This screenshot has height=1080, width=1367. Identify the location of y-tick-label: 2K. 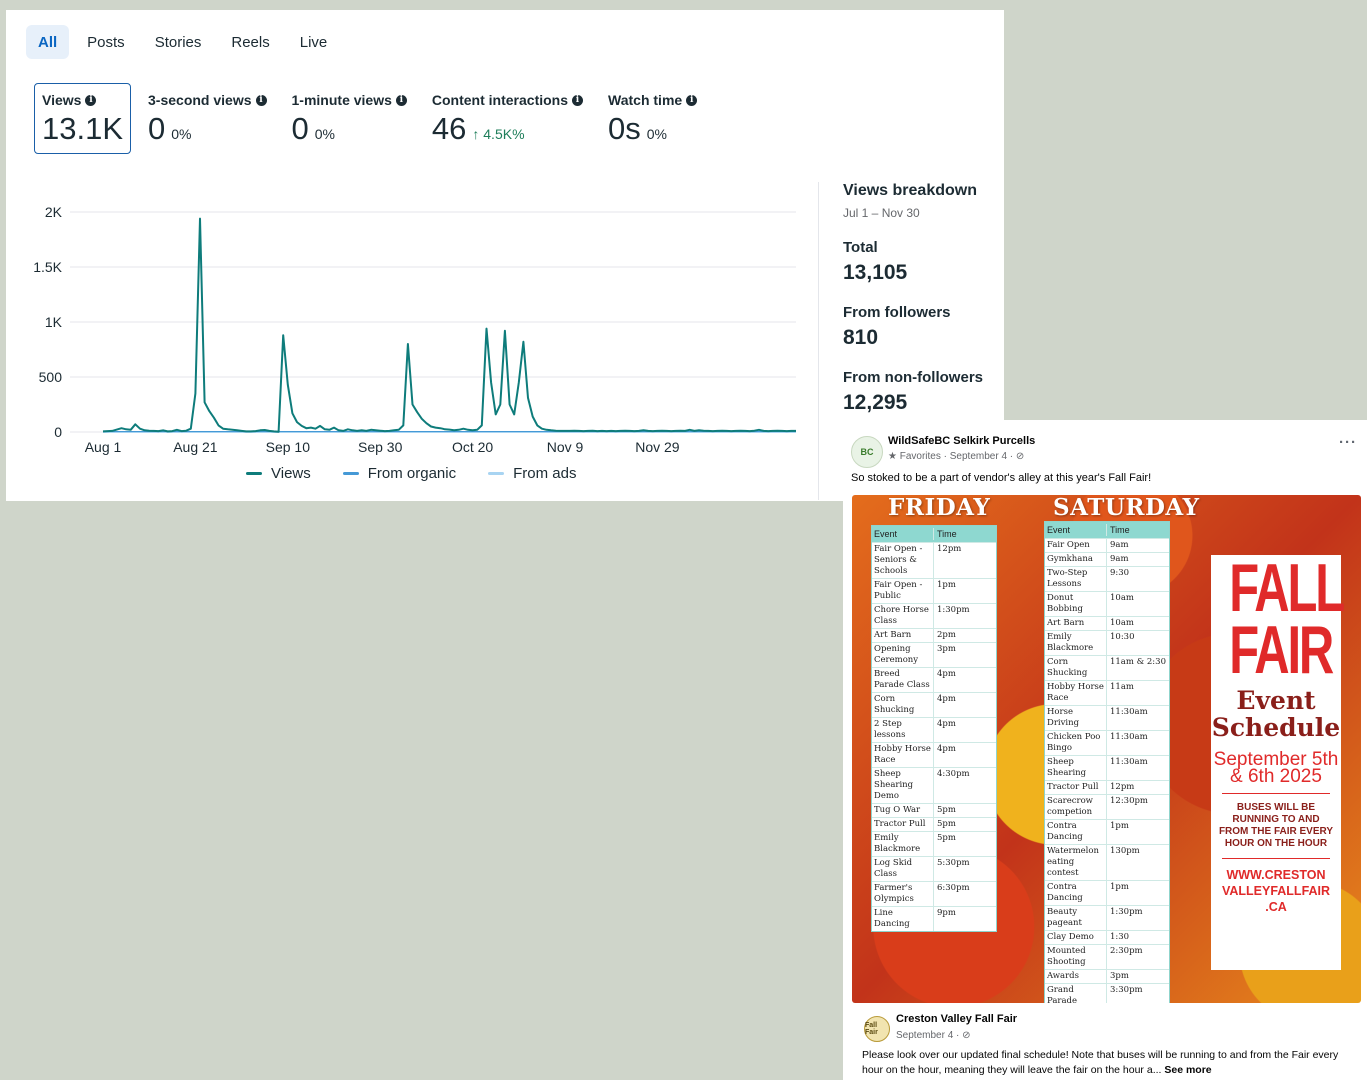
(54, 212).